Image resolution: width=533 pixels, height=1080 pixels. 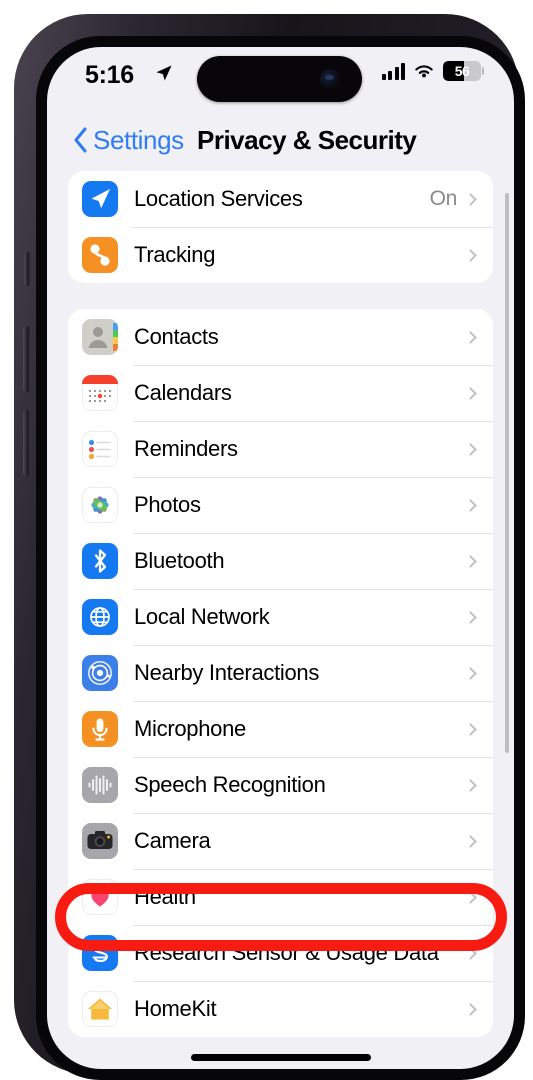 What do you see at coordinates (424, 70) in the screenshot?
I see `wifi-icon` at bounding box center [424, 70].